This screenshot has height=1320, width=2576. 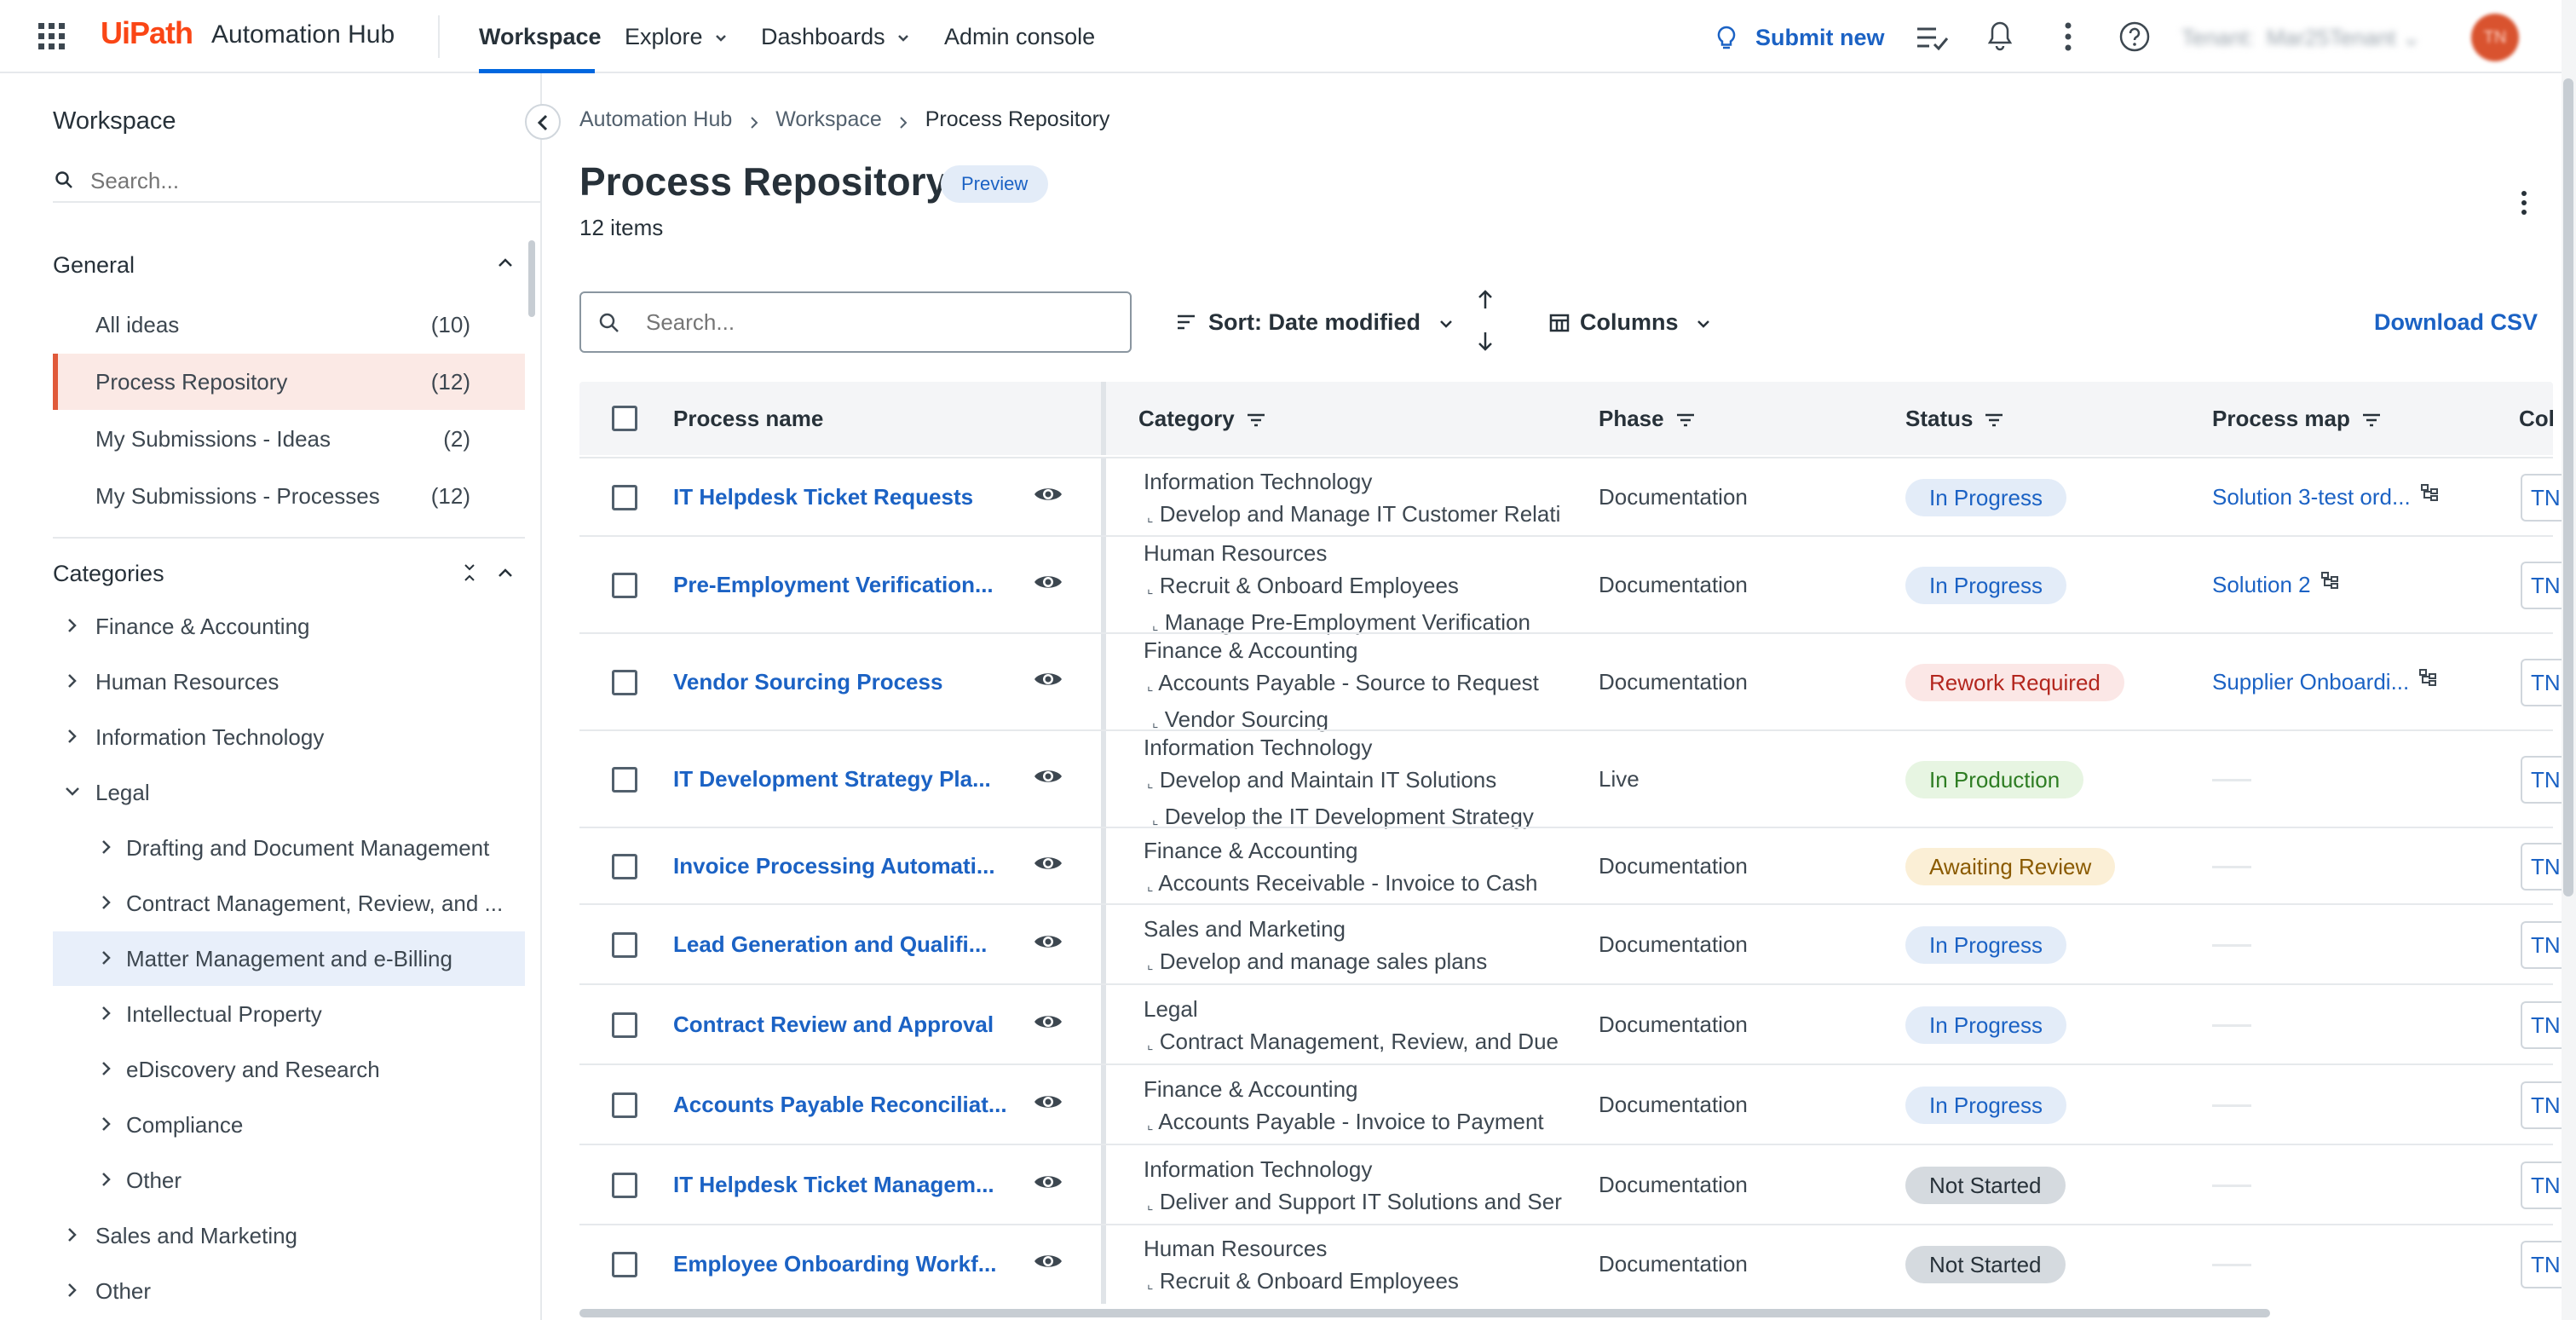 What do you see at coordinates (676, 36) in the screenshot?
I see `nav-explore: Explore` at bounding box center [676, 36].